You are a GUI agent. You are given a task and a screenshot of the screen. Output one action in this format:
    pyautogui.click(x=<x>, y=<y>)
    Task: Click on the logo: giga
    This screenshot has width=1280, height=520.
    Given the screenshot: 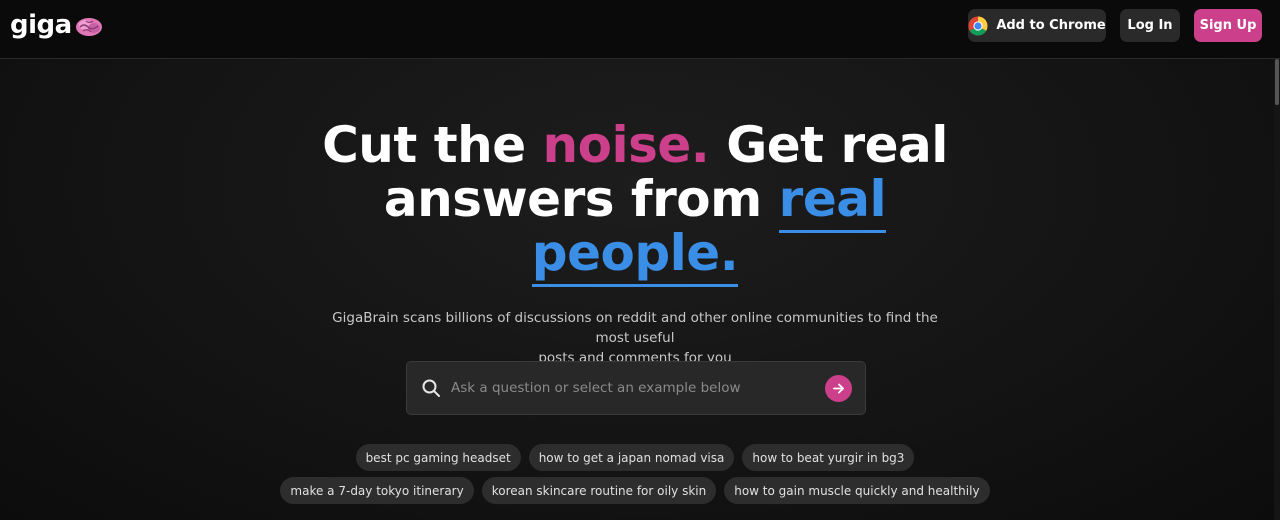 What is the action you would take?
    pyautogui.click(x=57, y=25)
    